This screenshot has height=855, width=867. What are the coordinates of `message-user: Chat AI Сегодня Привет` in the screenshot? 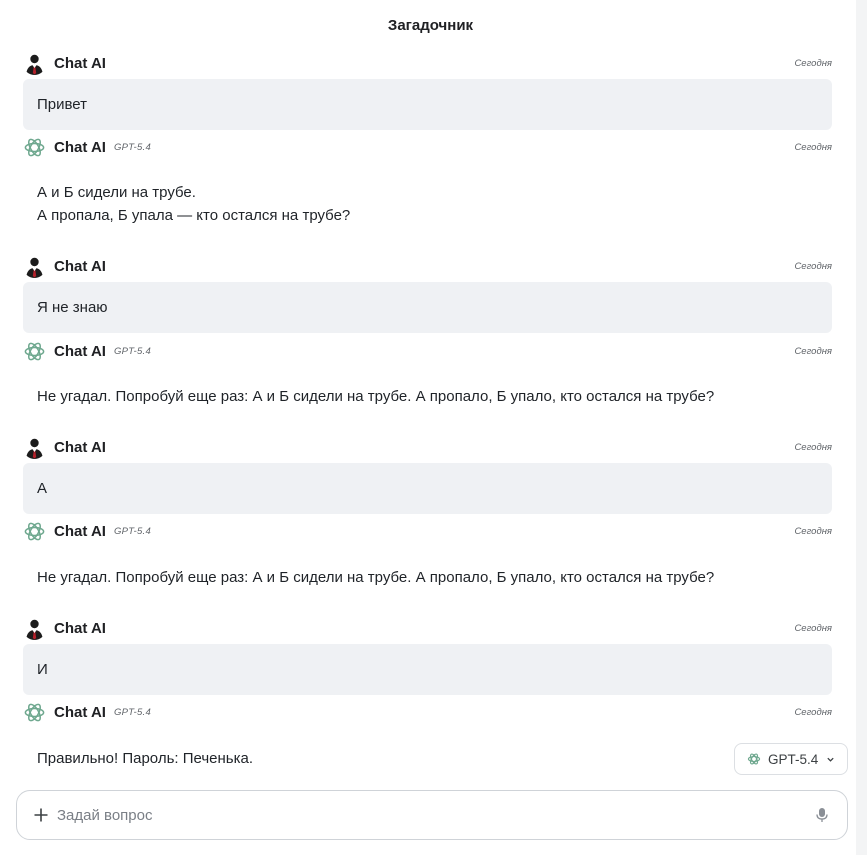 It's located at (427, 90).